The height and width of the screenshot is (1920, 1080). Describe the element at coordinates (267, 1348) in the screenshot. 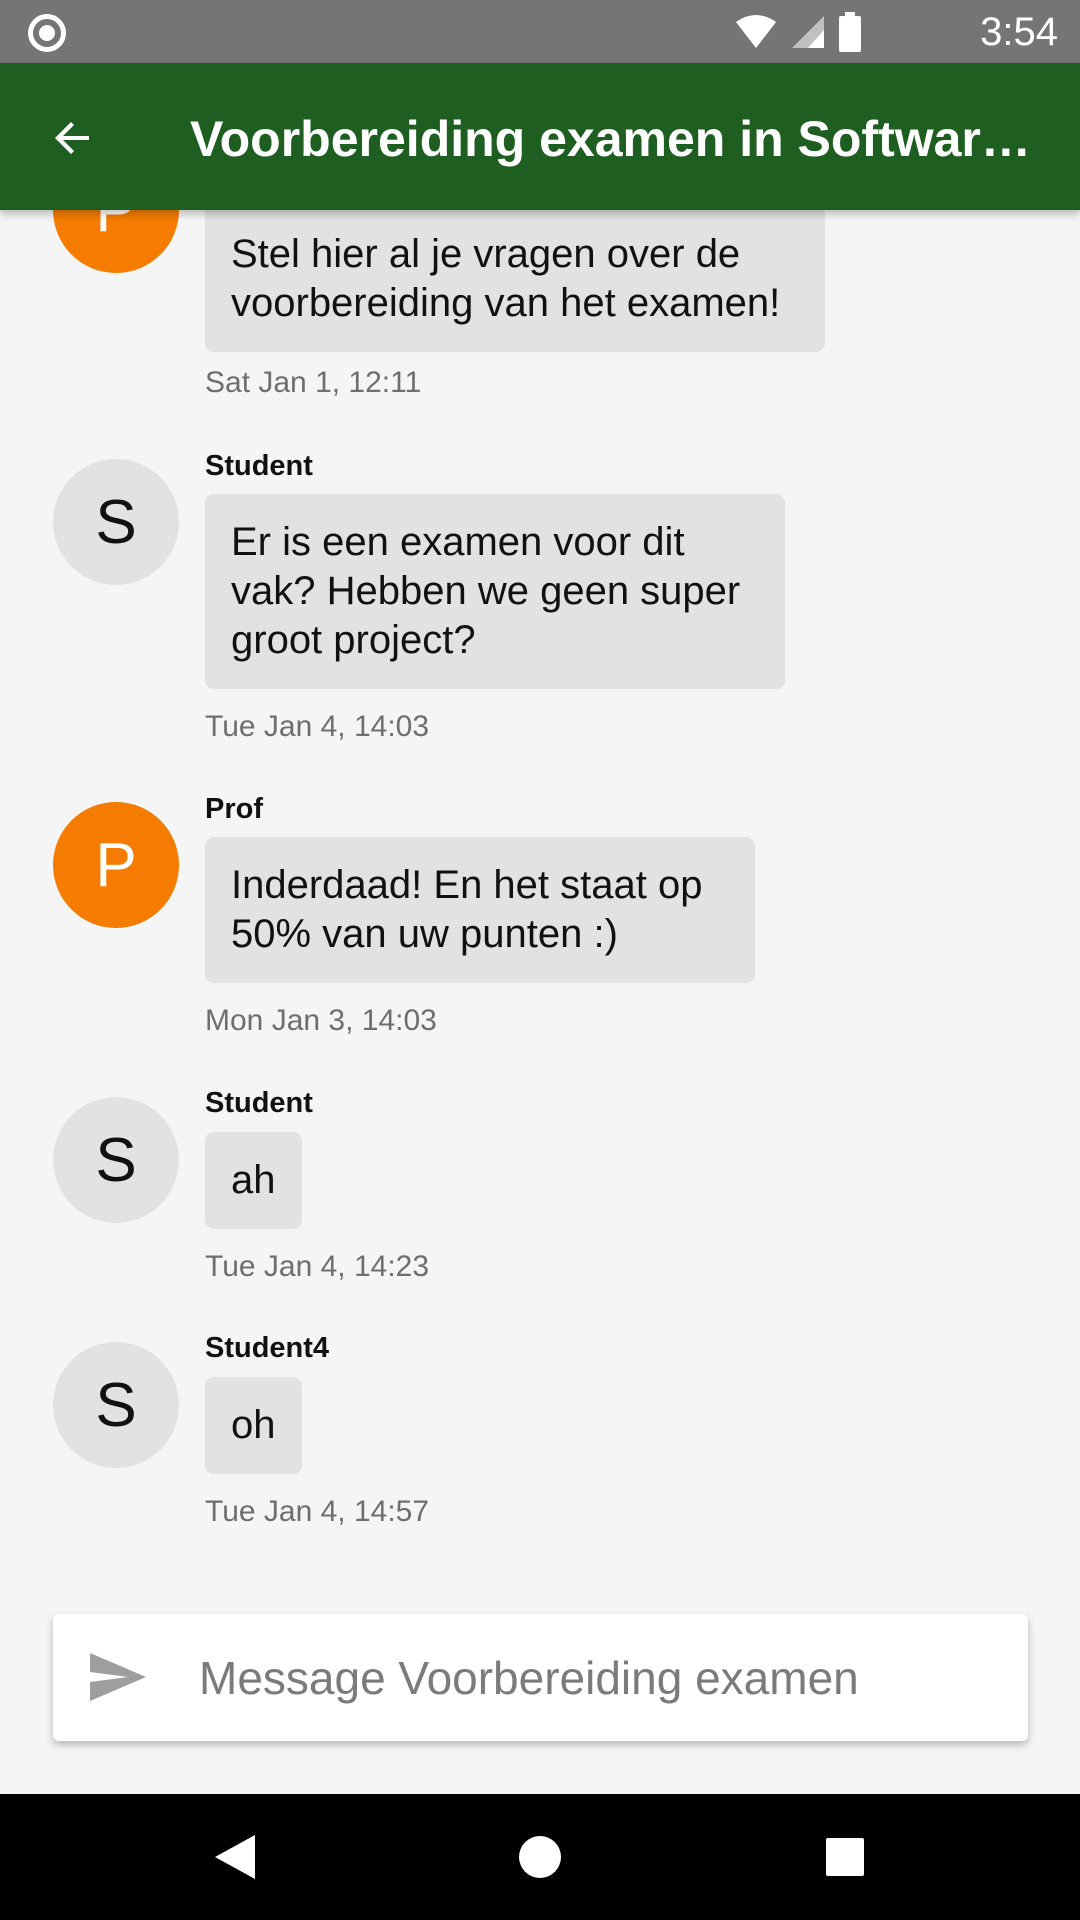

I see `message-sender: Student4` at that location.